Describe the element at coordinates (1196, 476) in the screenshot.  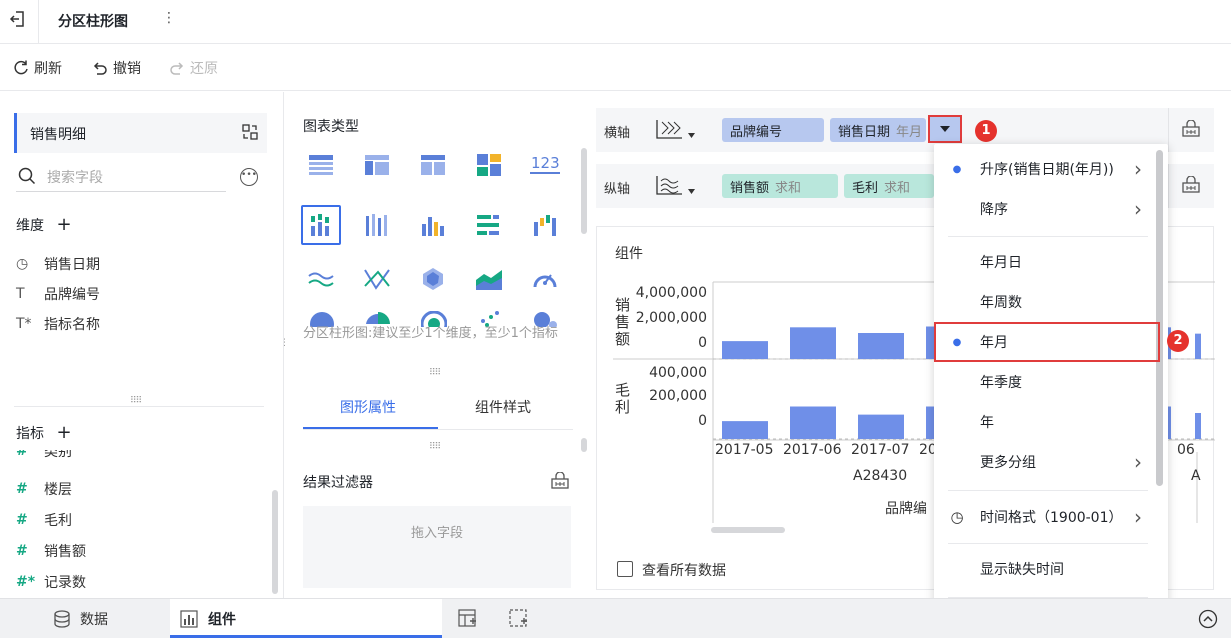
I see `x-group-label: A` at that location.